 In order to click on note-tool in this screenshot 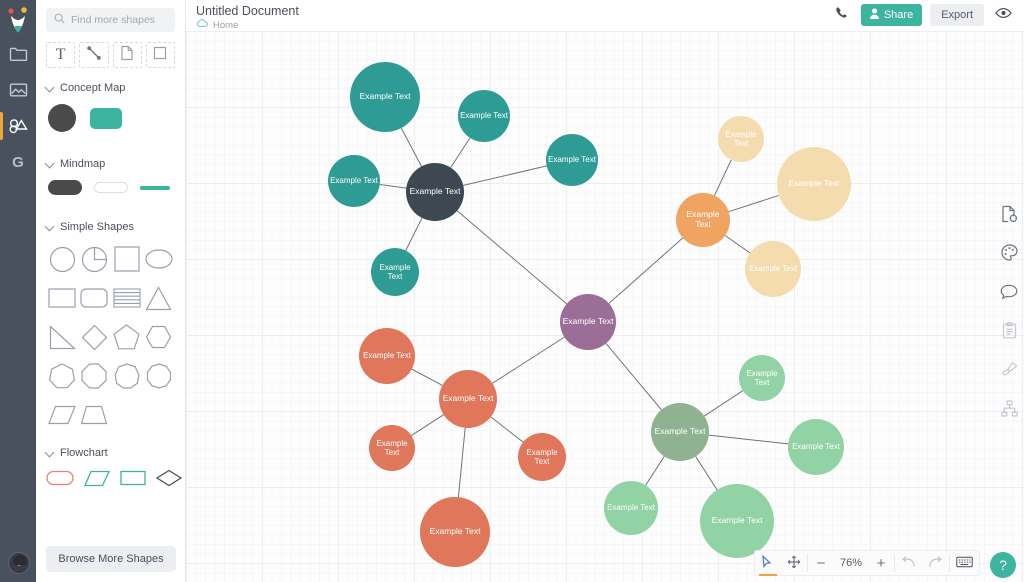, I will do `click(127, 55)`.